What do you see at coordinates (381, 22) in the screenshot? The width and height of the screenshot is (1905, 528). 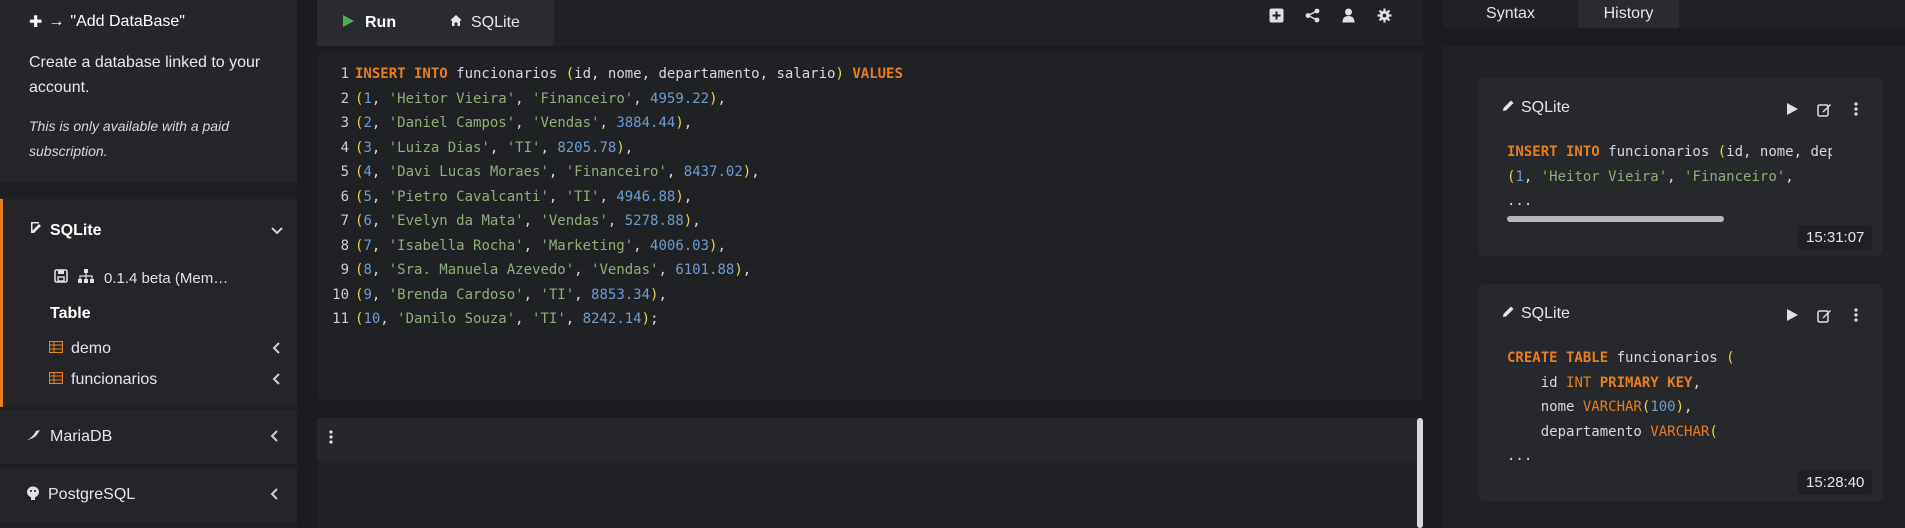 I see `run-label: Run` at bounding box center [381, 22].